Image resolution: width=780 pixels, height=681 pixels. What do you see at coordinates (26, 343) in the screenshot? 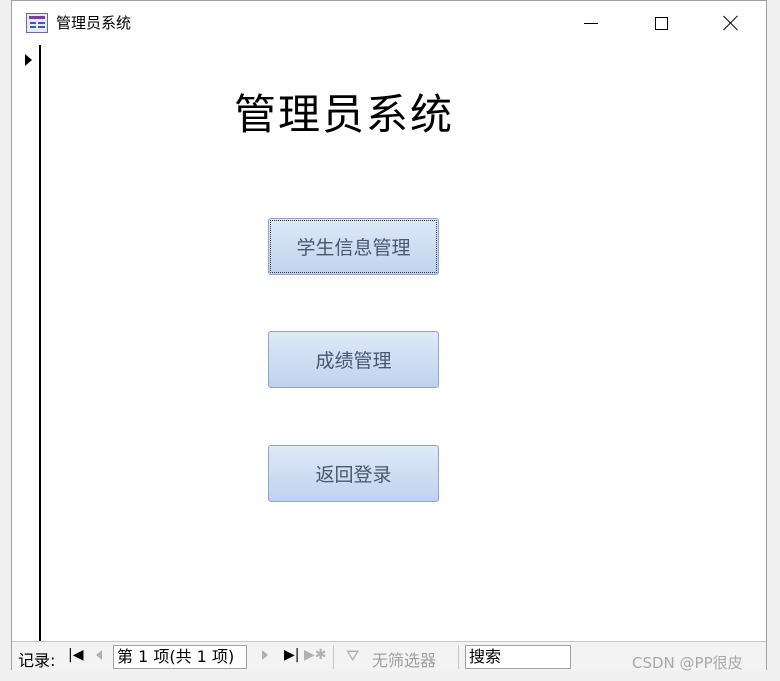
I see `record-selector` at bounding box center [26, 343].